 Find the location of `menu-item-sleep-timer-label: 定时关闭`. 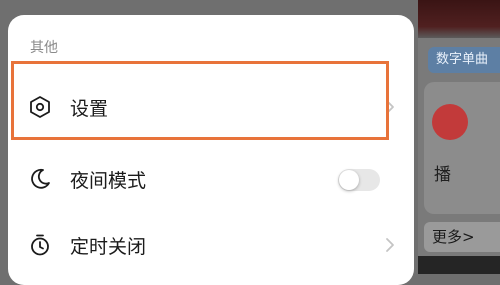

menu-item-sleep-timer-label: 定时关闭 is located at coordinates (108, 247).